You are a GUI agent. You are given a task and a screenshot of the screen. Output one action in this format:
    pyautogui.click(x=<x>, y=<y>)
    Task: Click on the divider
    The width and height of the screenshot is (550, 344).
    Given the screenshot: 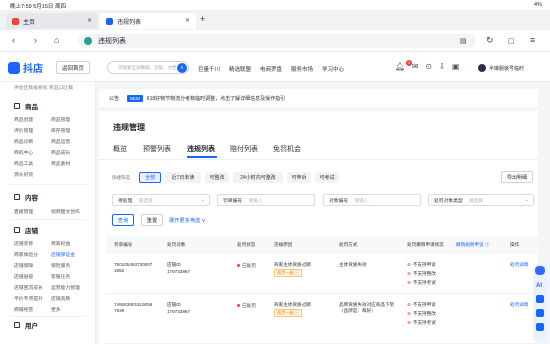 What is the action you would take?
    pyautogui.click(x=48, y=219)
    